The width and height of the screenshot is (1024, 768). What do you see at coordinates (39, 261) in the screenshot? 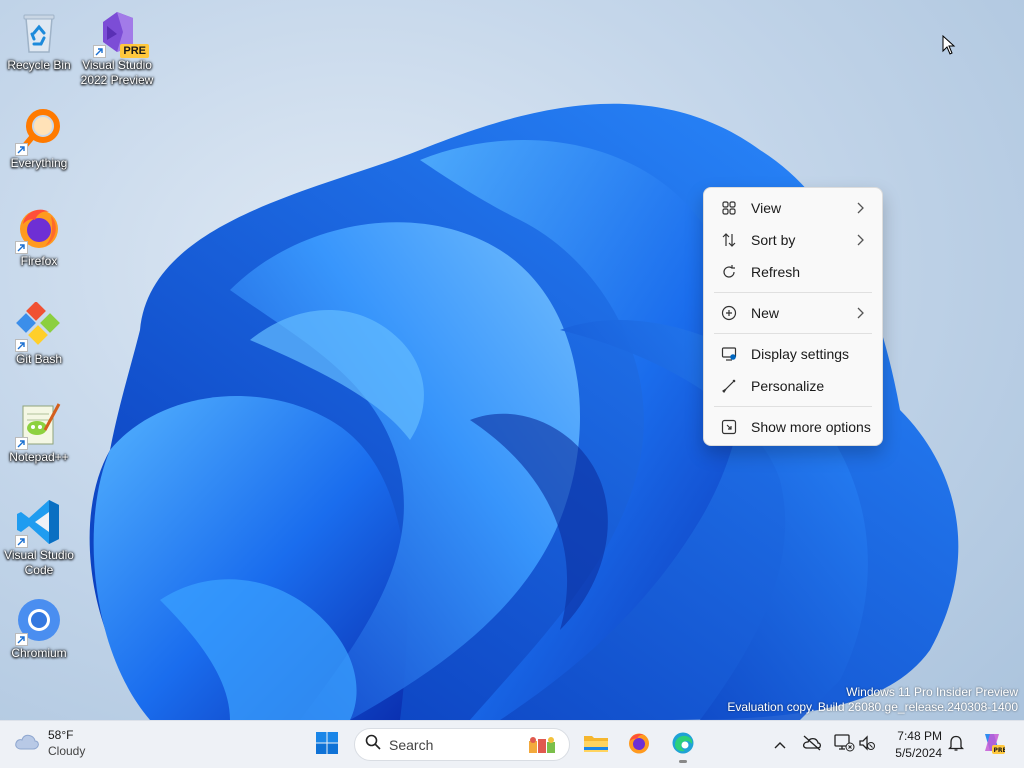
I see `desktop-icon-label: Firefox` at bounding box center [39, 261].